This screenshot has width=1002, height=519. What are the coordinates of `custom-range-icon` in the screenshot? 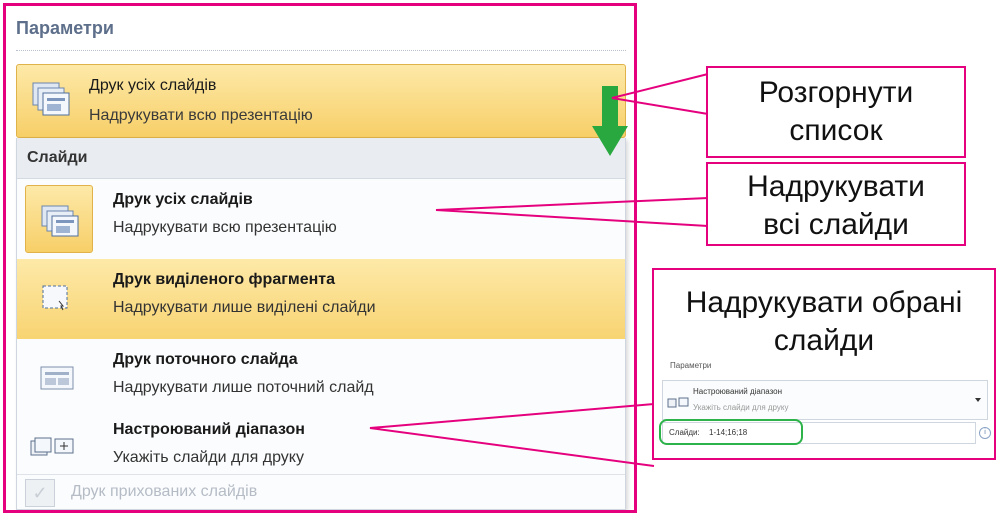 It's located at (678, 402).